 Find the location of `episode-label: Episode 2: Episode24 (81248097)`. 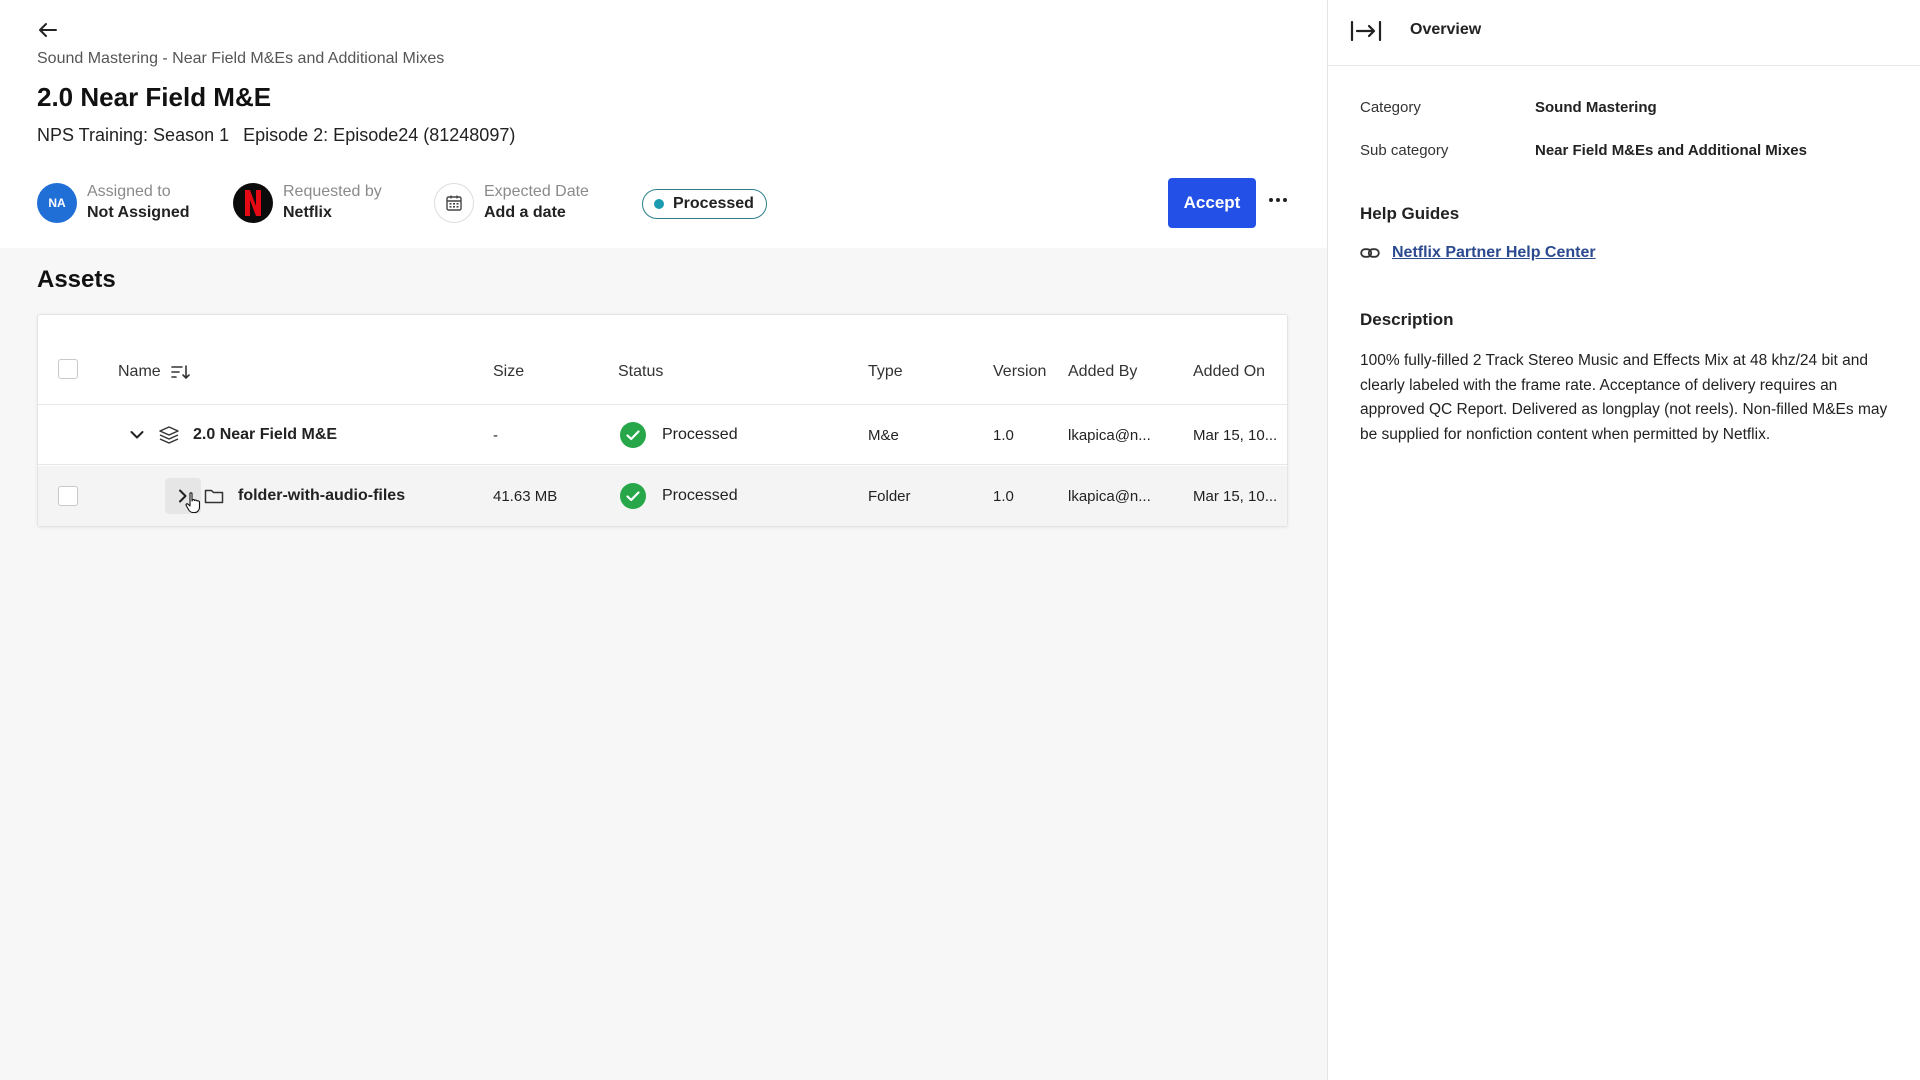

episode-label: Episode 2: Episode24 (81248097) is located at coordinates (379, 135).